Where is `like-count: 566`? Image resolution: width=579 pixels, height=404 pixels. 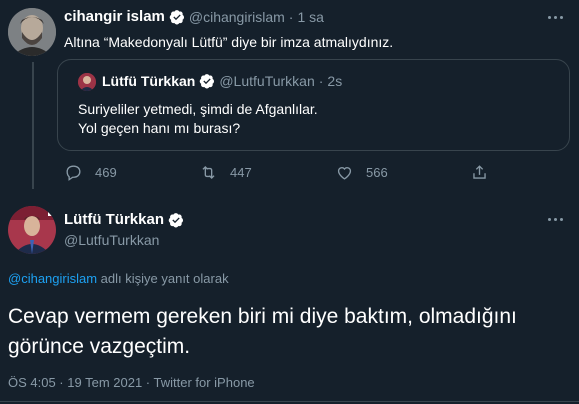 like-count: 566 is located at coordinates (377, 172).